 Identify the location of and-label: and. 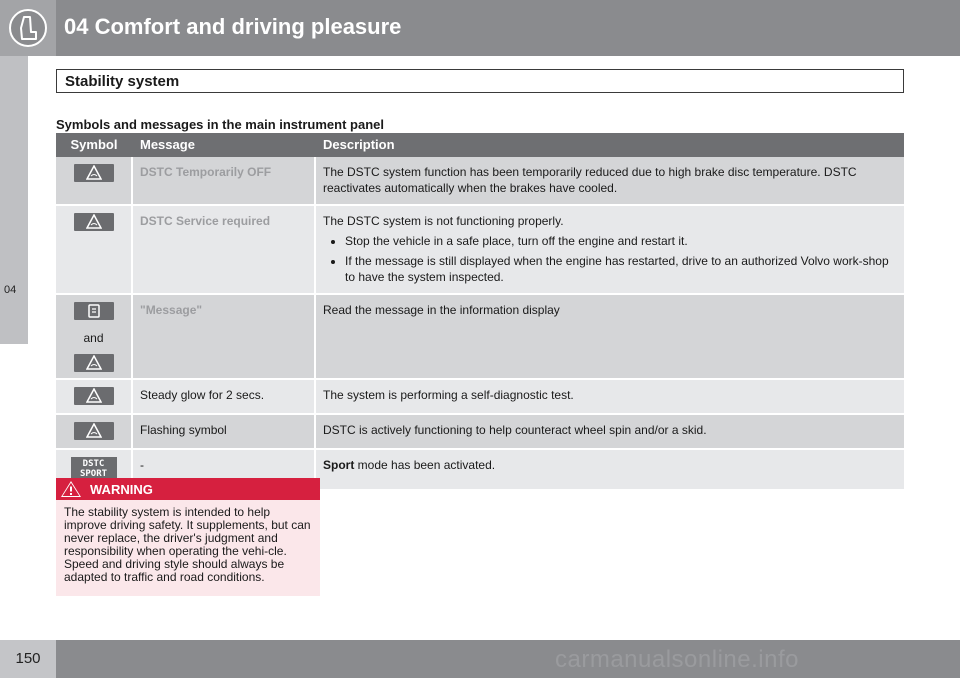
(93, 338).